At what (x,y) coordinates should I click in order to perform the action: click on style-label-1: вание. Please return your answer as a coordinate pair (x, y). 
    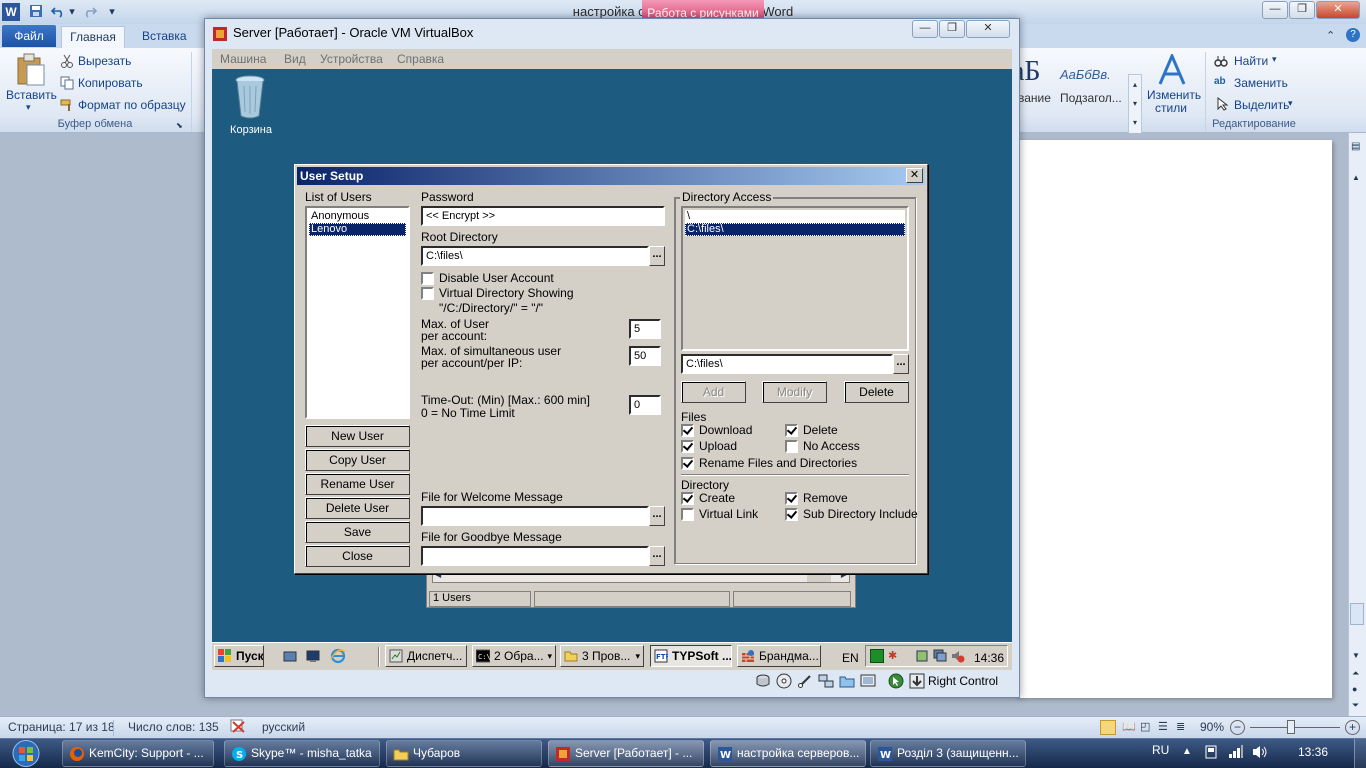
    Looking at the image, I should click on (1034, 98).